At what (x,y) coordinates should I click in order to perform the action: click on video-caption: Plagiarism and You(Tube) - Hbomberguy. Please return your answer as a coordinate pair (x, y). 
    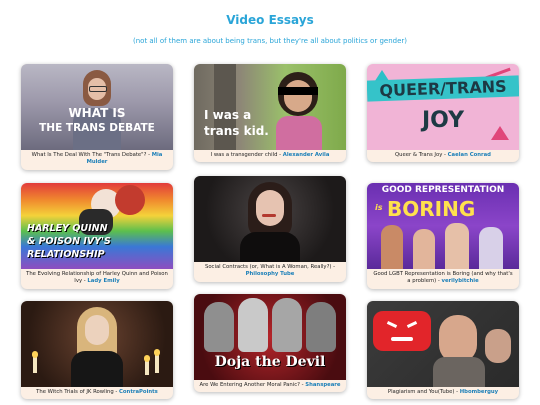
    Looking at the image, I should click on (443, 393).